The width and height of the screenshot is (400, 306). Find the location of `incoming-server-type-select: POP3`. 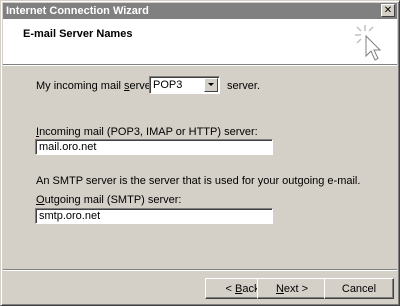

incoming-server-type-select: POP3 is located at coordinates (184, 85).